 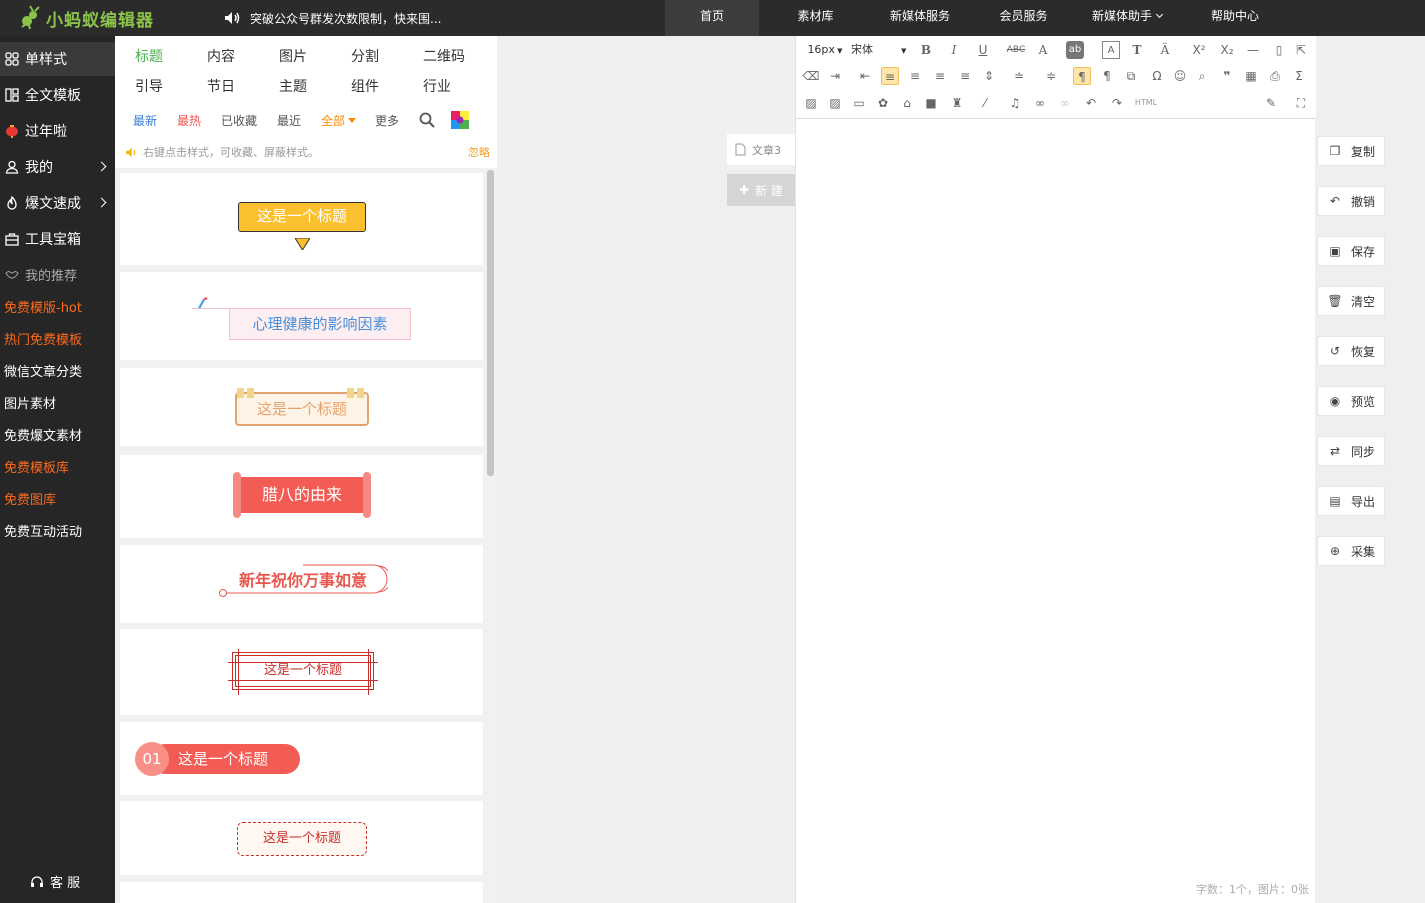 What do you see at coordinates (427, 120) in the screenshot?
I see `search-icon` at bounding box center [427, 120].